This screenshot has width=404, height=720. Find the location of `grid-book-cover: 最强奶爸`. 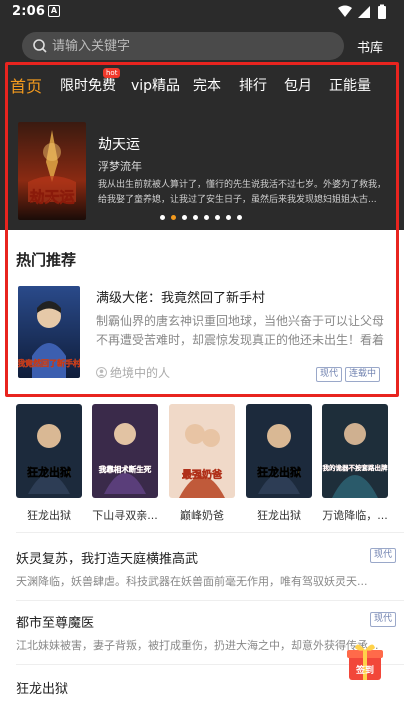

grid-book-cover: 最强奶爸 is located at coordinates (202, 451).